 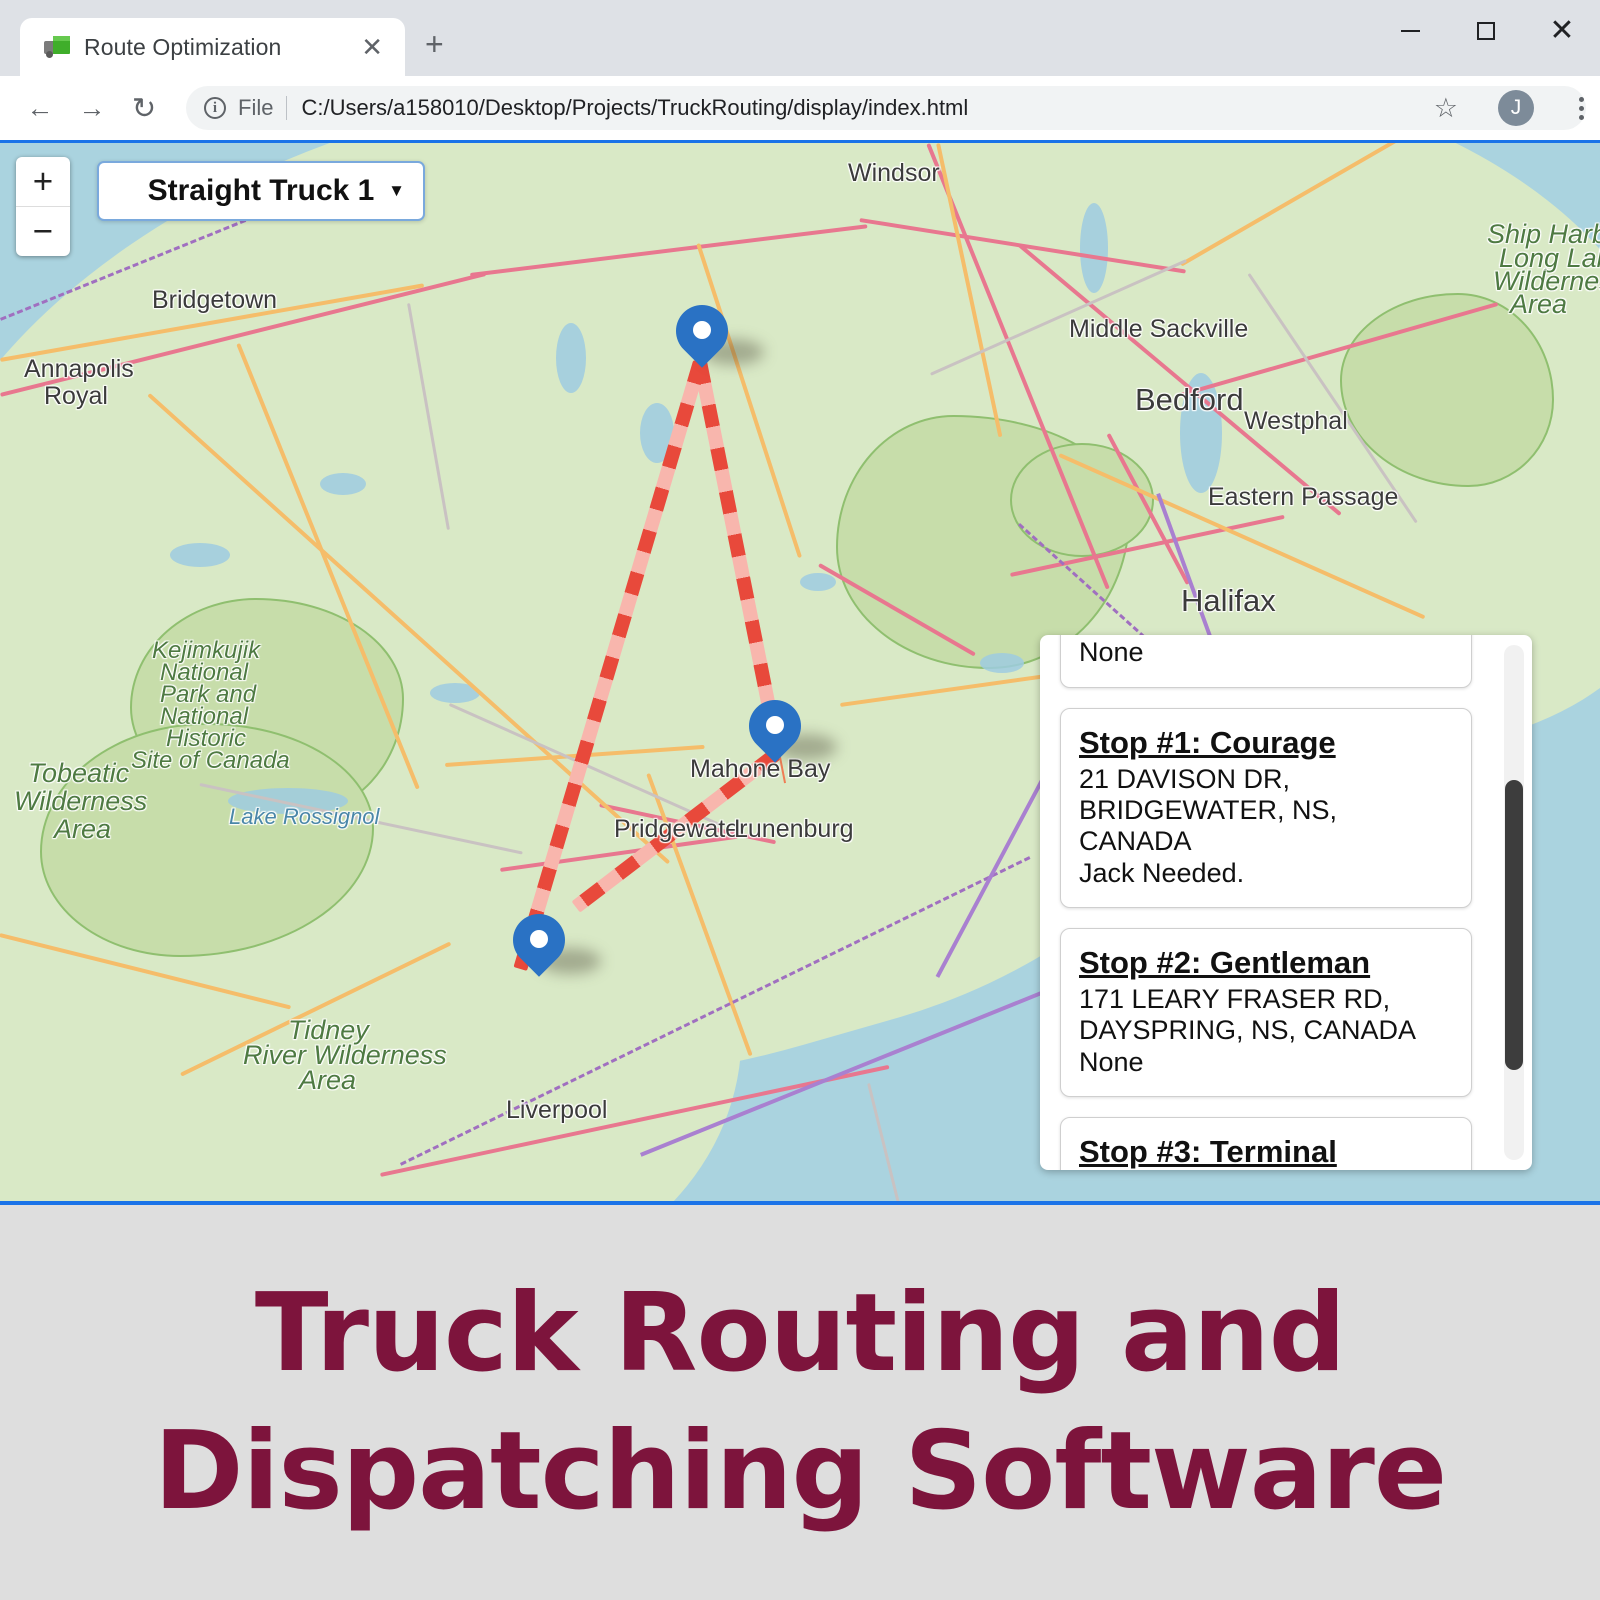 I want to click on minor-road, so click(x=900, y=1142).